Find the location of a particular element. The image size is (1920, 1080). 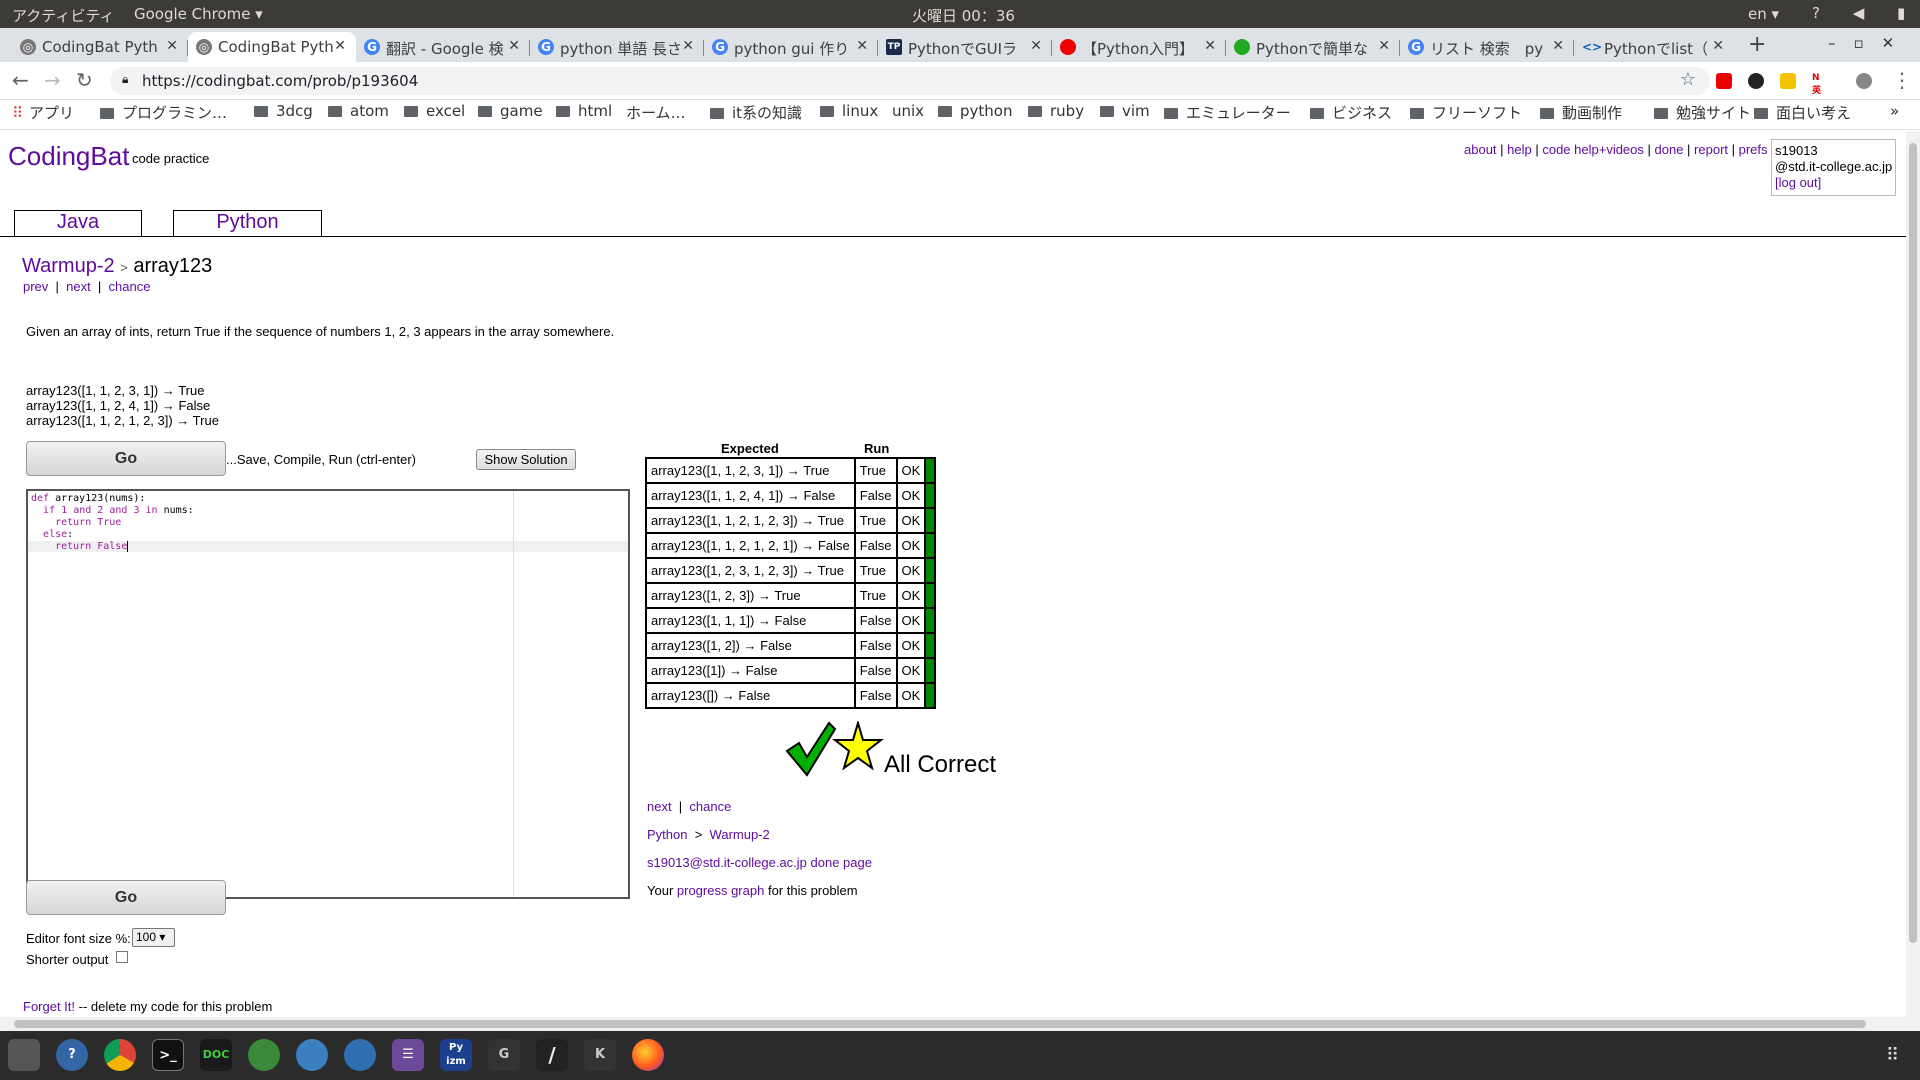

vertical-scrollbar is located at coordinates (1913, 581).